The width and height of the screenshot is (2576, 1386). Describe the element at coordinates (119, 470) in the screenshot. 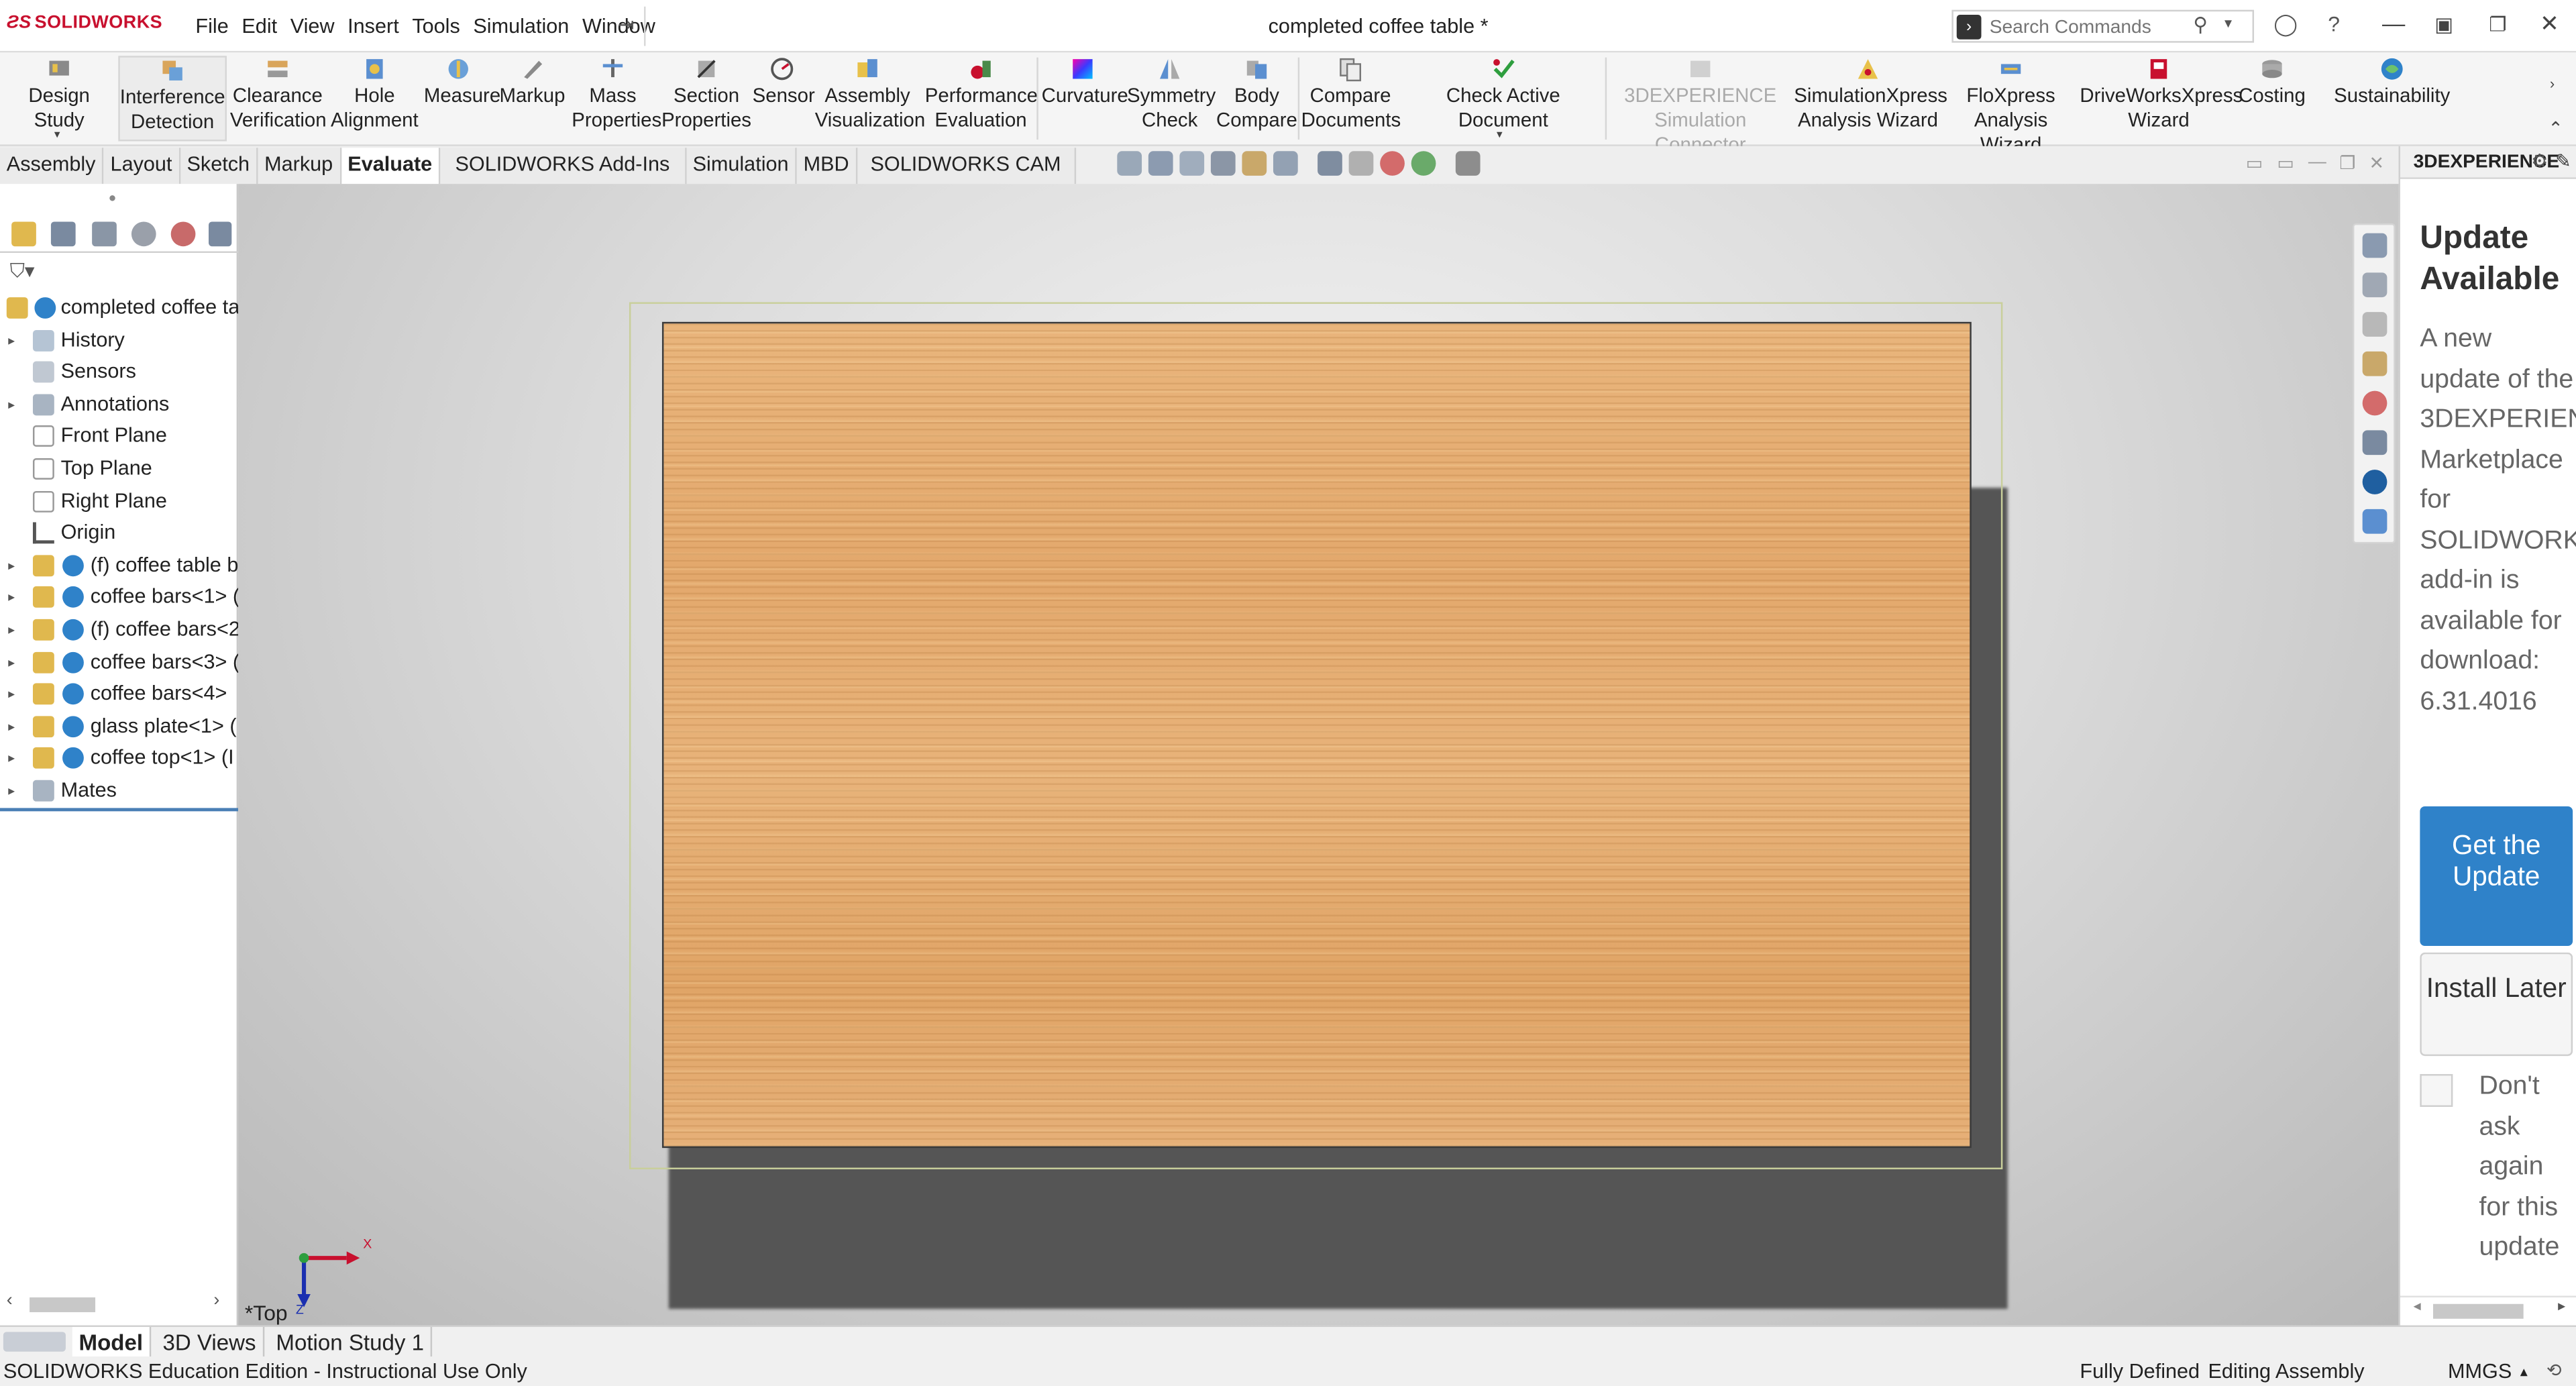

I see `tree-item-top-plane: Top Plane` at that location.